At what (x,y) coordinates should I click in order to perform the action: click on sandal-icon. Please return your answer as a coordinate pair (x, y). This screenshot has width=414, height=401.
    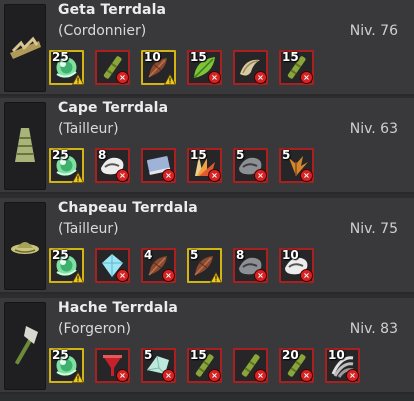
    Looking at the image, I should click on (25, 48).